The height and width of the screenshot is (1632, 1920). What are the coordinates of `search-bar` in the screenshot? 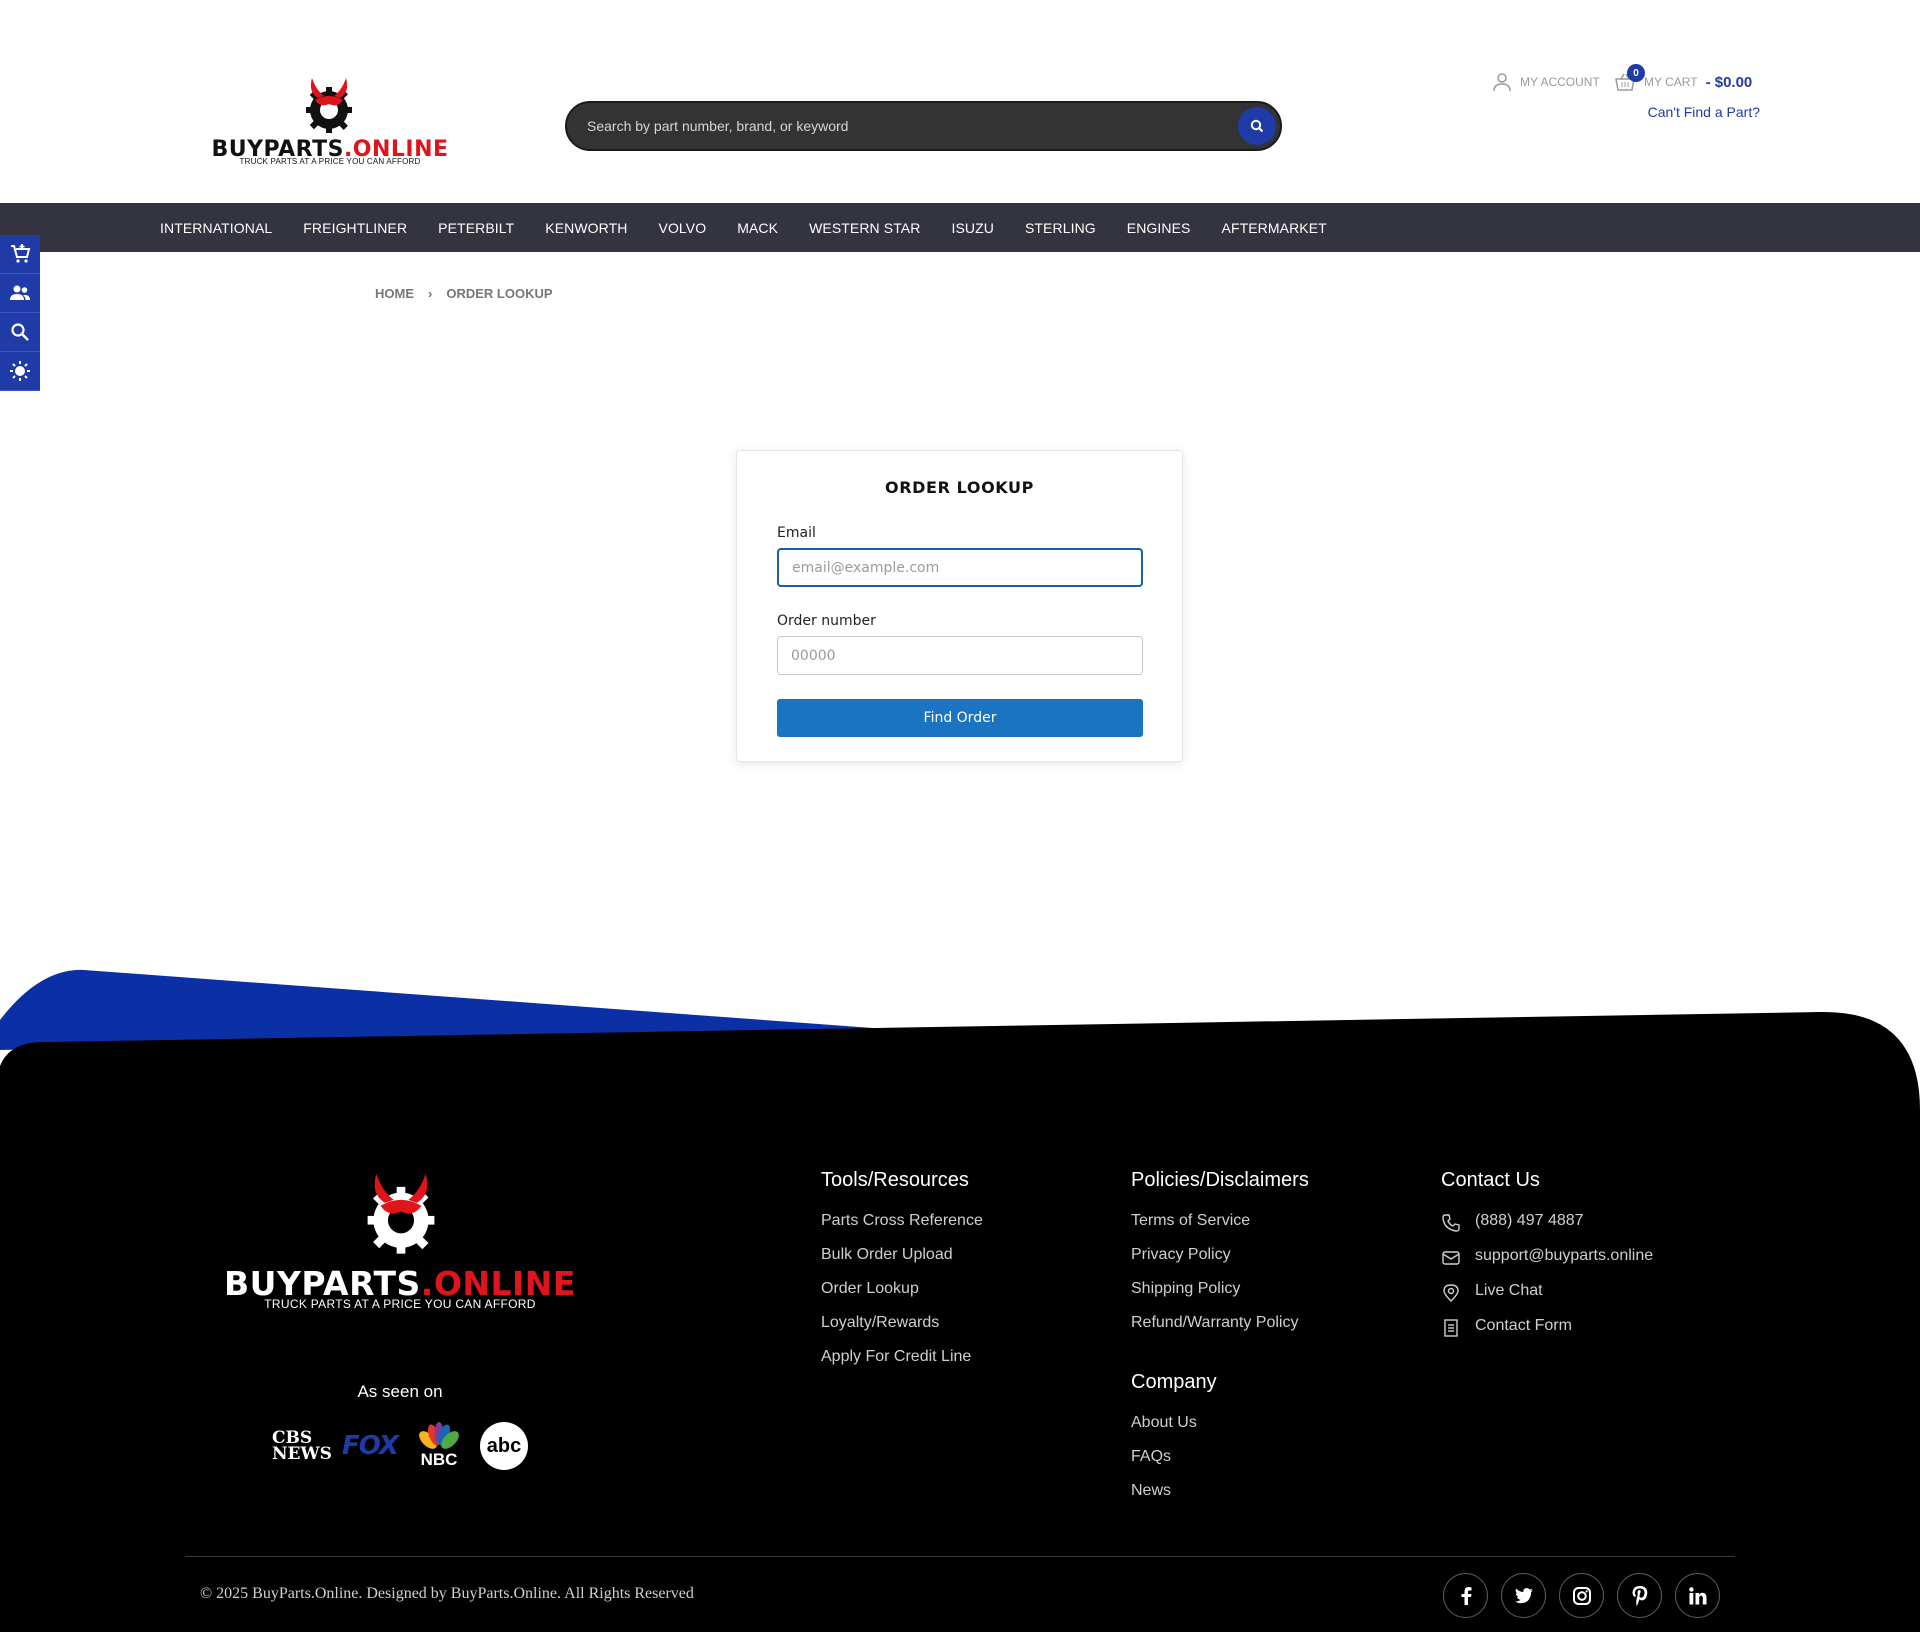 It's located at (923, 126).